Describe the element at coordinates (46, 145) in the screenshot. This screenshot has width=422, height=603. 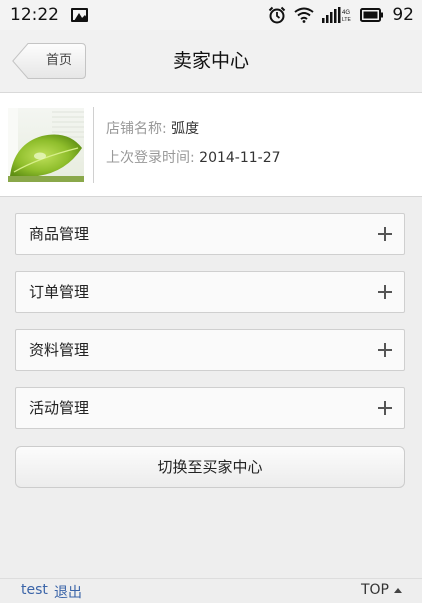
I see `shop-logo-image` at that location.